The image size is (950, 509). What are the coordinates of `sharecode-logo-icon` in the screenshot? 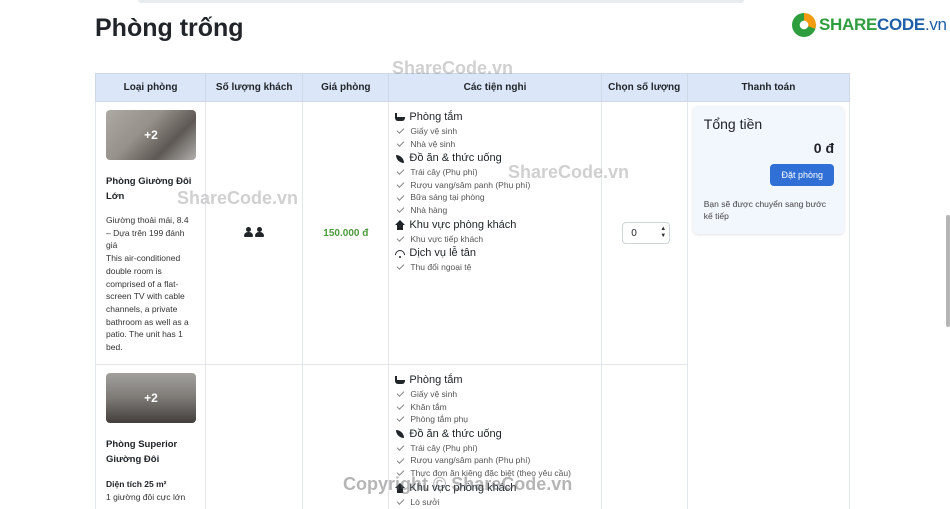 It's located at (804, 25).